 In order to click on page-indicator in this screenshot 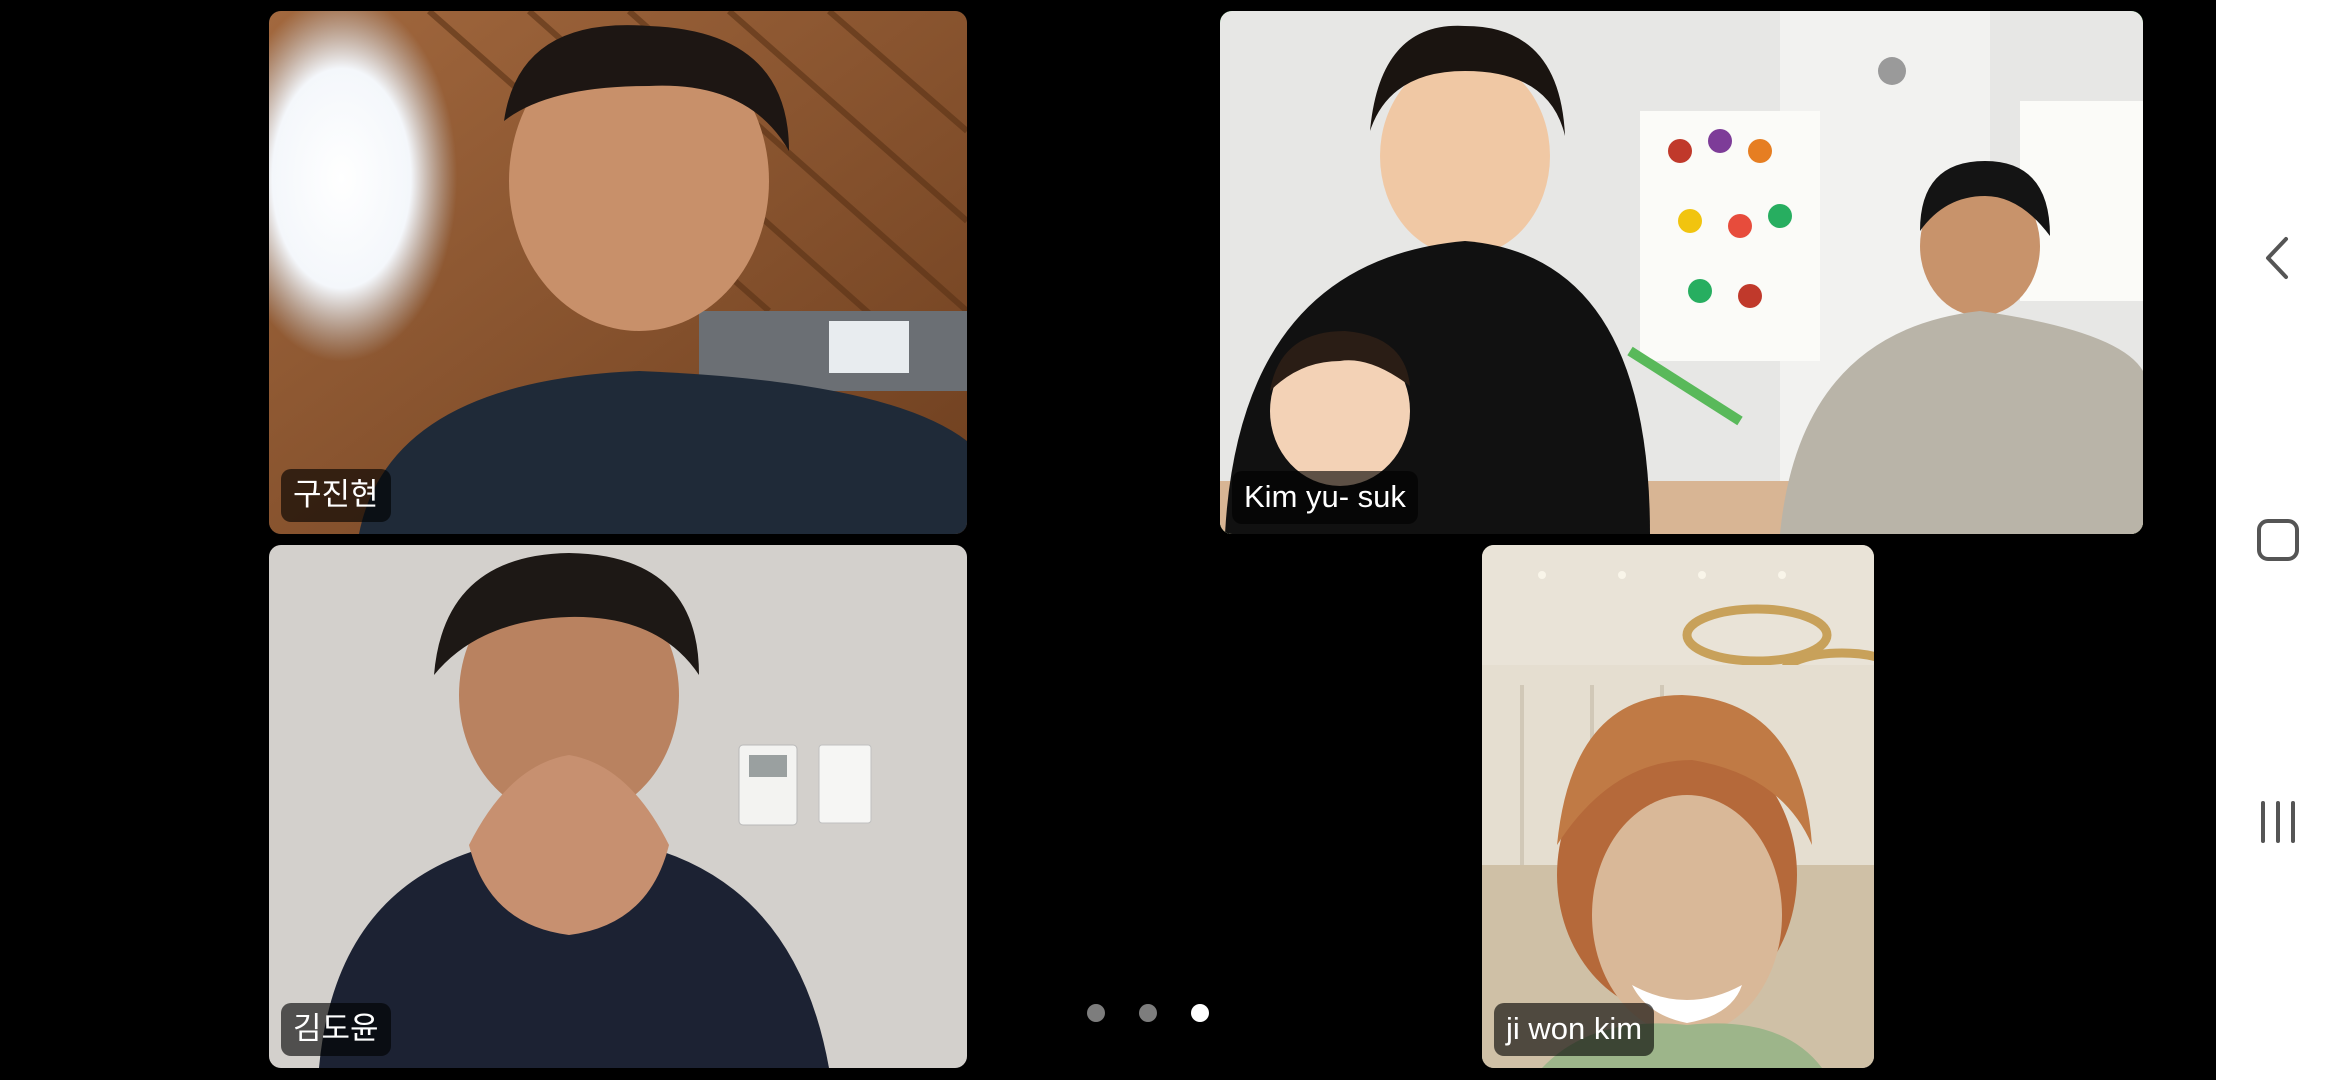, I will do `click(1153, 1014)`.